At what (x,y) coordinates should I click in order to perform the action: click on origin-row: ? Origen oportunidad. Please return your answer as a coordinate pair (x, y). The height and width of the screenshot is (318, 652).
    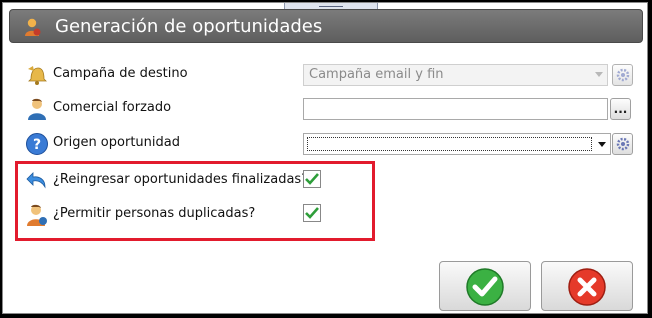
    Looking at the image, I should click on (326, 144).